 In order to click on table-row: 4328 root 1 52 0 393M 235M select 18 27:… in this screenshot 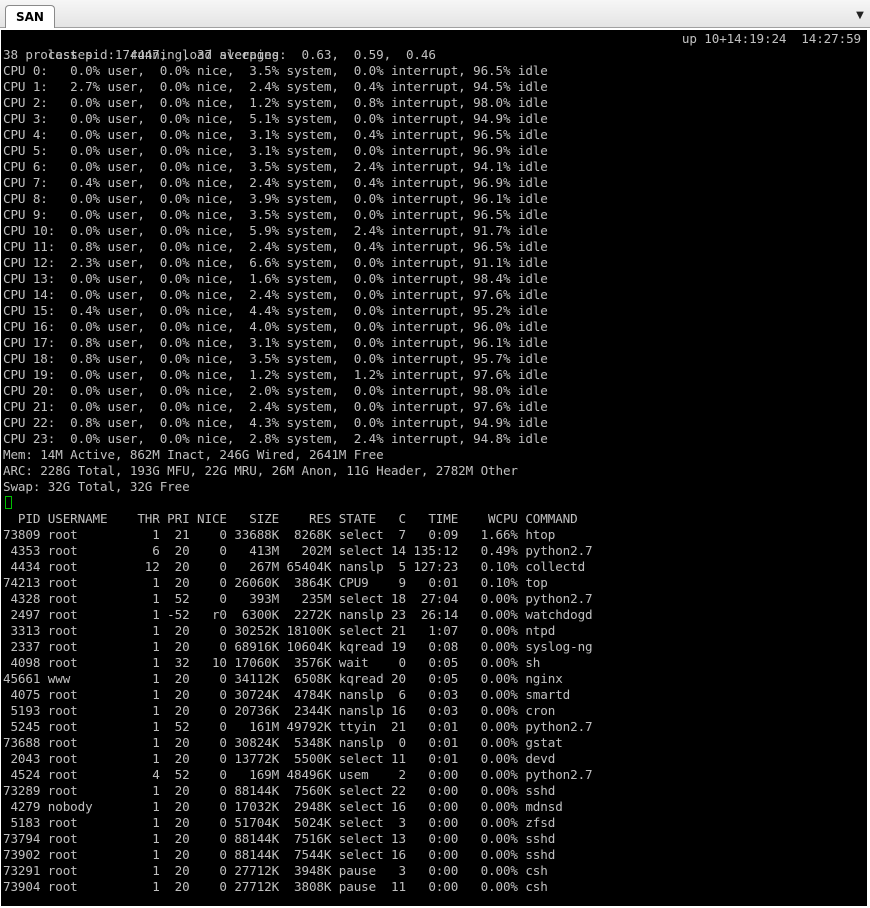, I will do `click(298, 598)`.